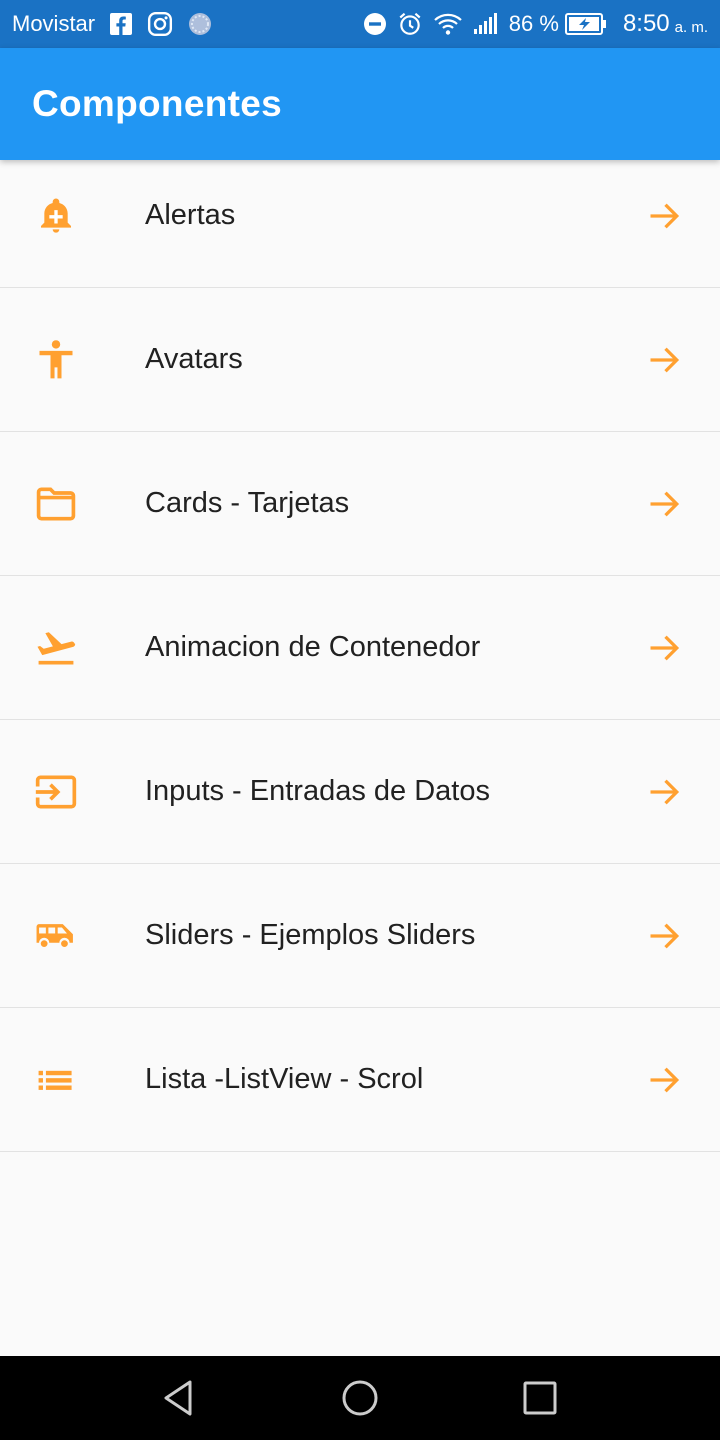 The image size is (720, 1440). I want to click on list-item-label: Inputs - Entradas de Datos, so click(317, 791).